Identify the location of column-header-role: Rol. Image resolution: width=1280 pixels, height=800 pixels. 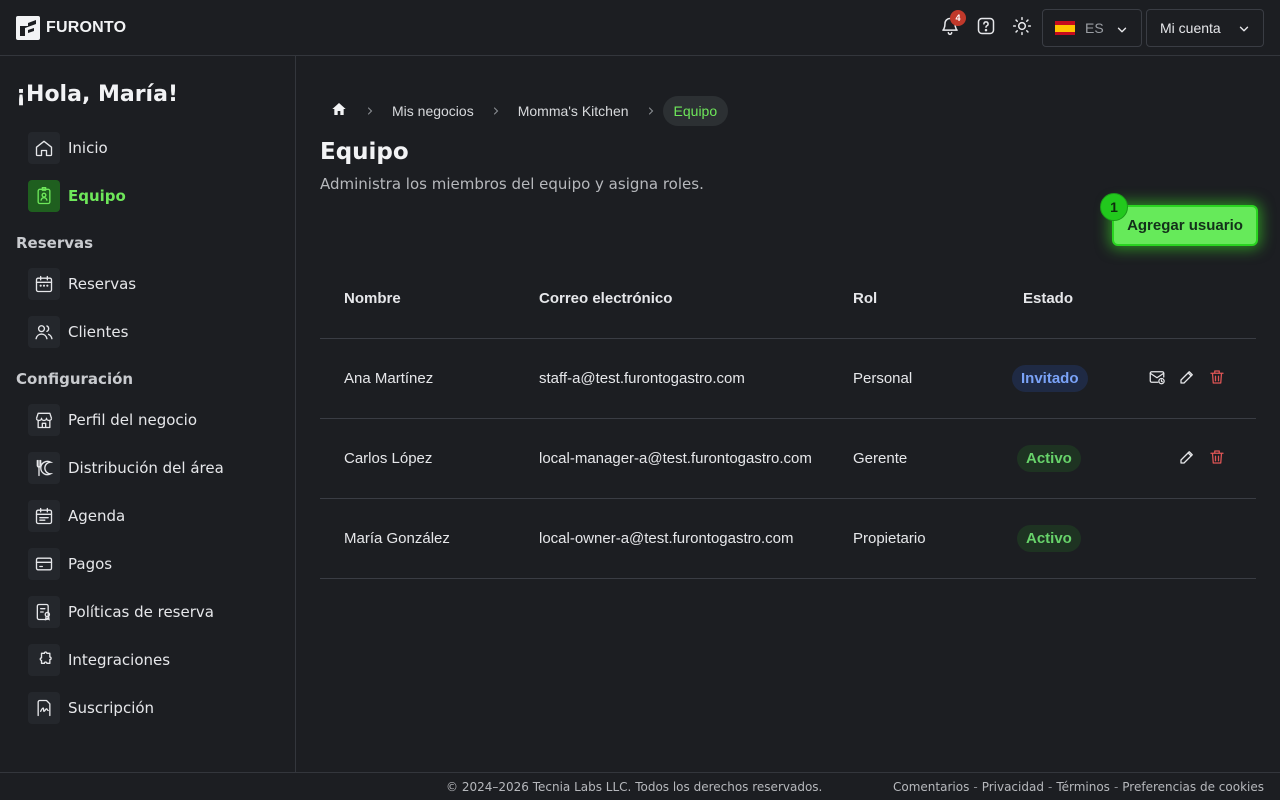
(865, 298).